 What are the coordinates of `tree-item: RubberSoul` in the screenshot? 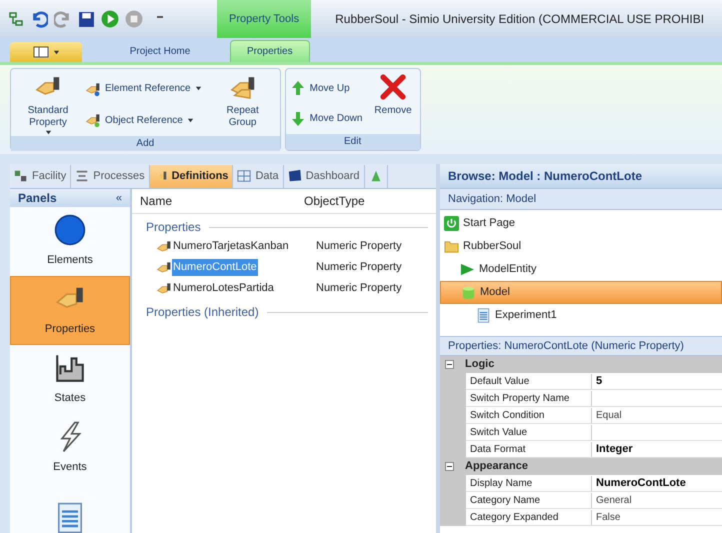 It's located at (581, 246).